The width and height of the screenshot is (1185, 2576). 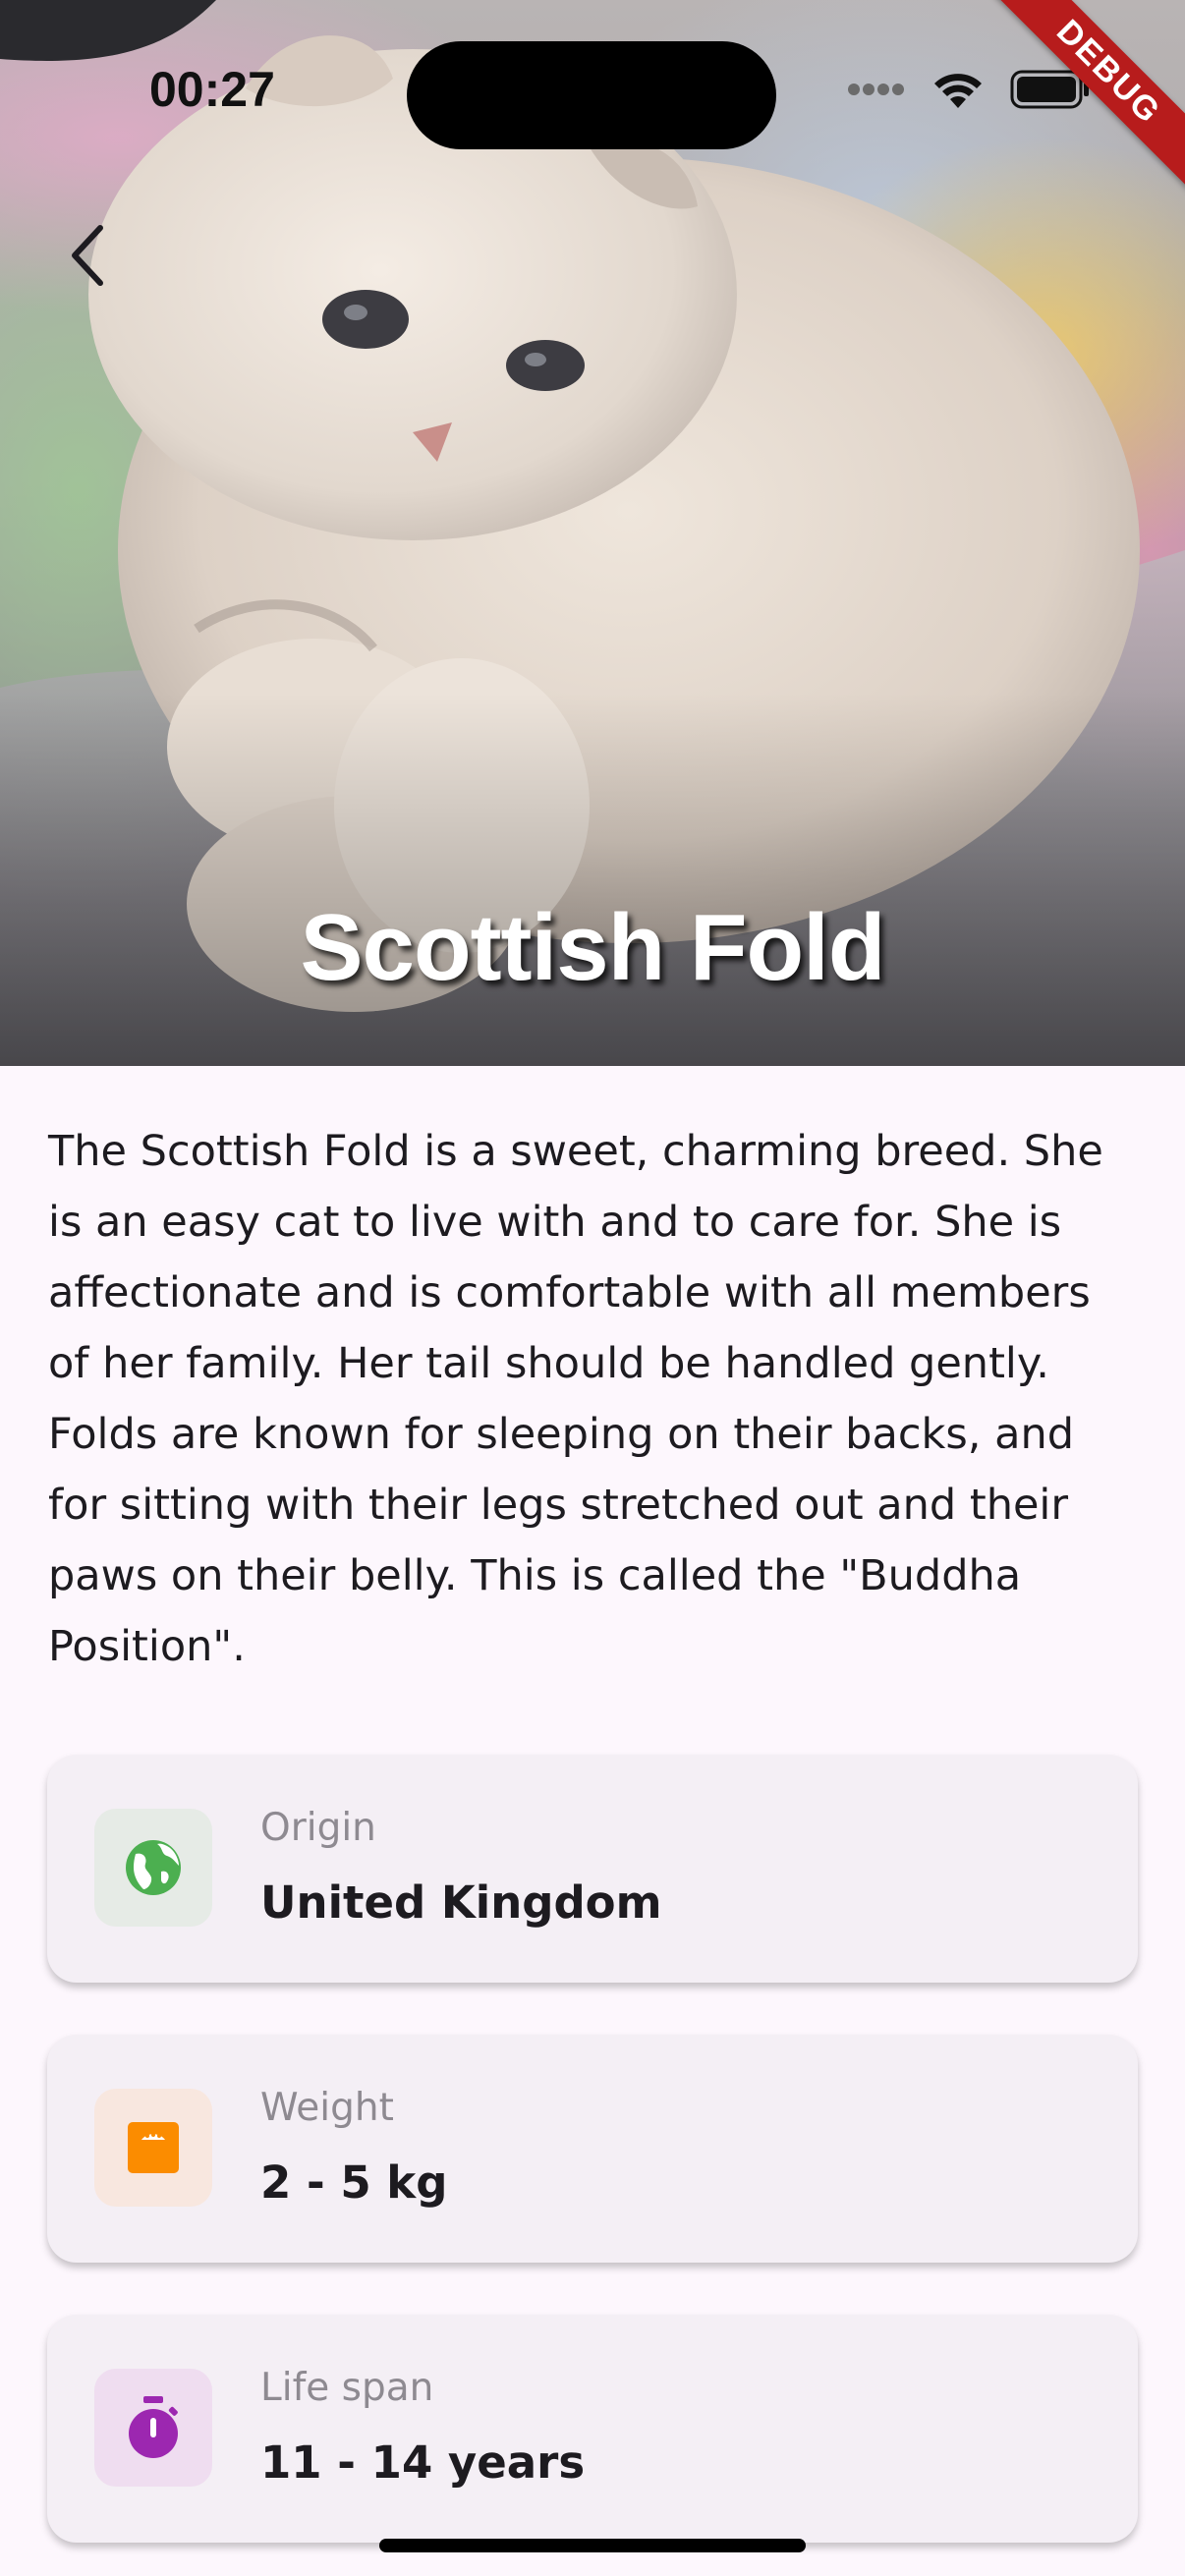 I want to click on weight-label: Weight, so click(x=327, y=2108).